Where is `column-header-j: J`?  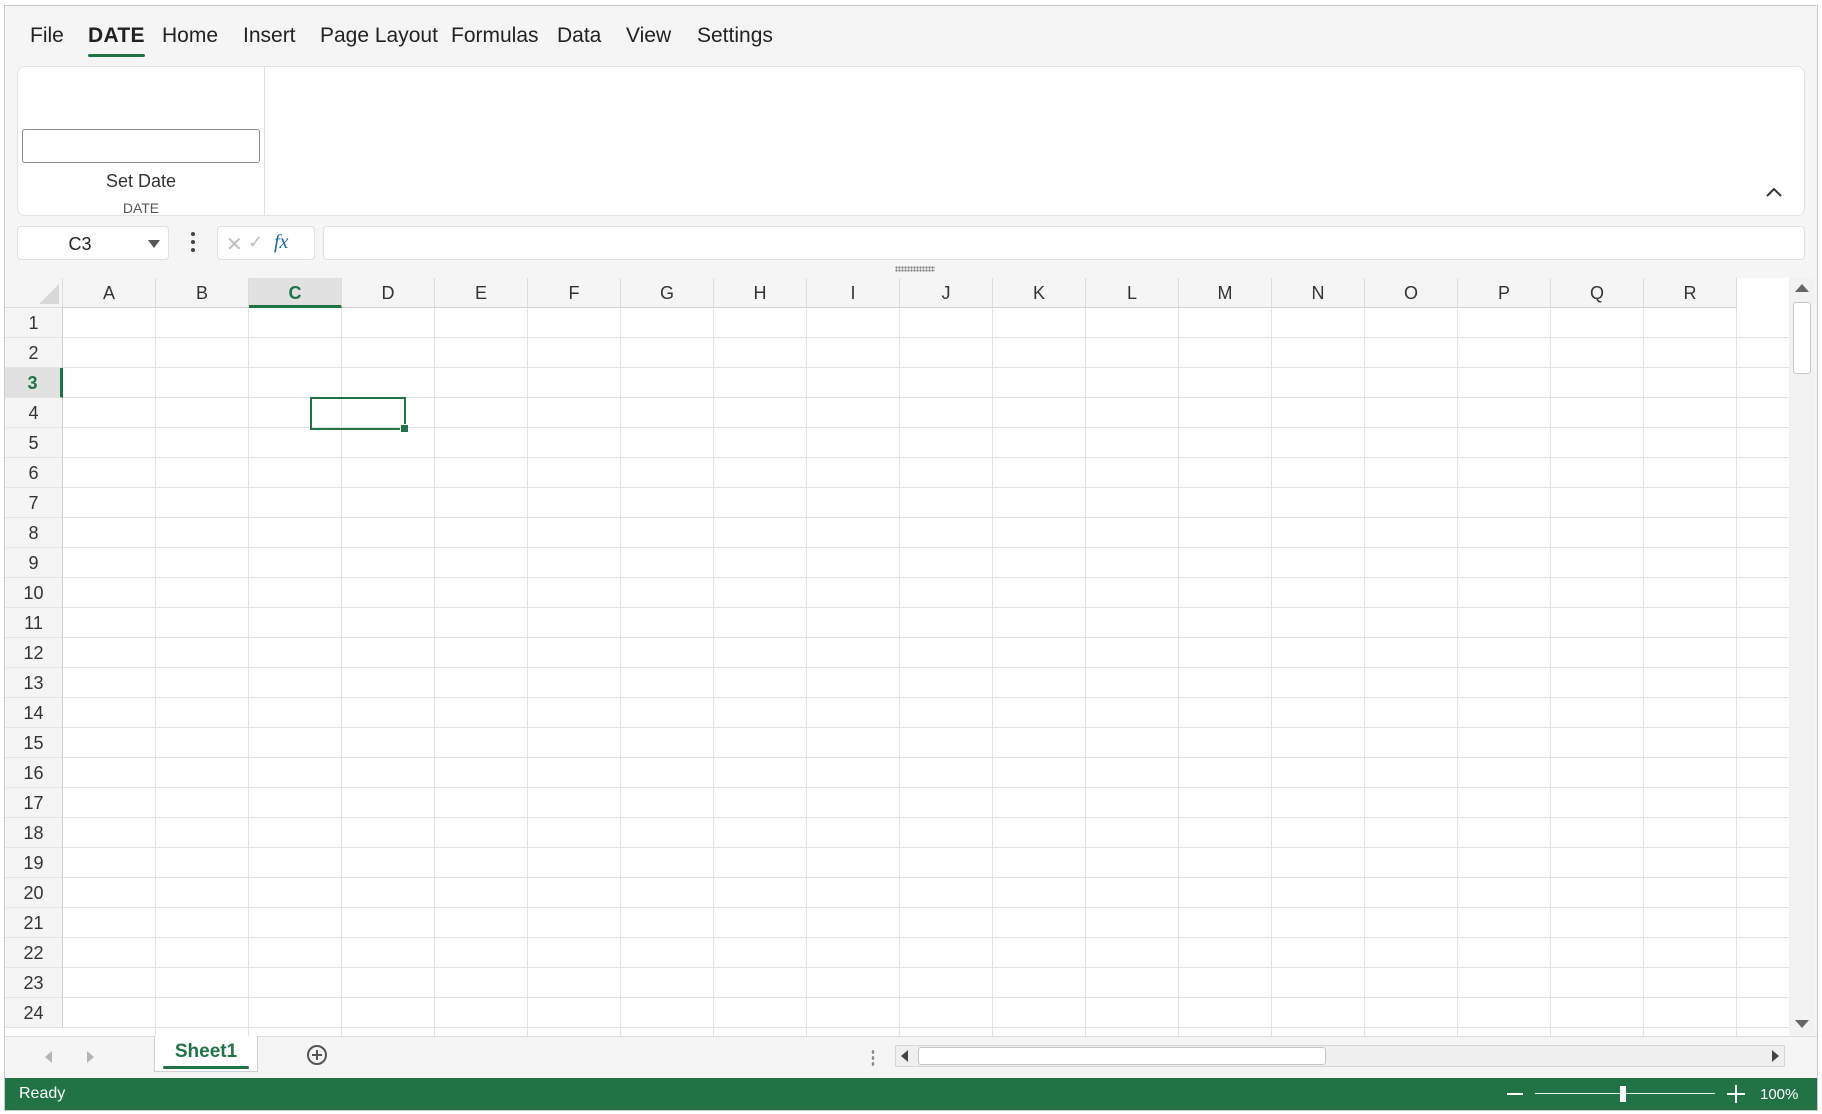
column-header-j: J is located at coordinates (946, 293).